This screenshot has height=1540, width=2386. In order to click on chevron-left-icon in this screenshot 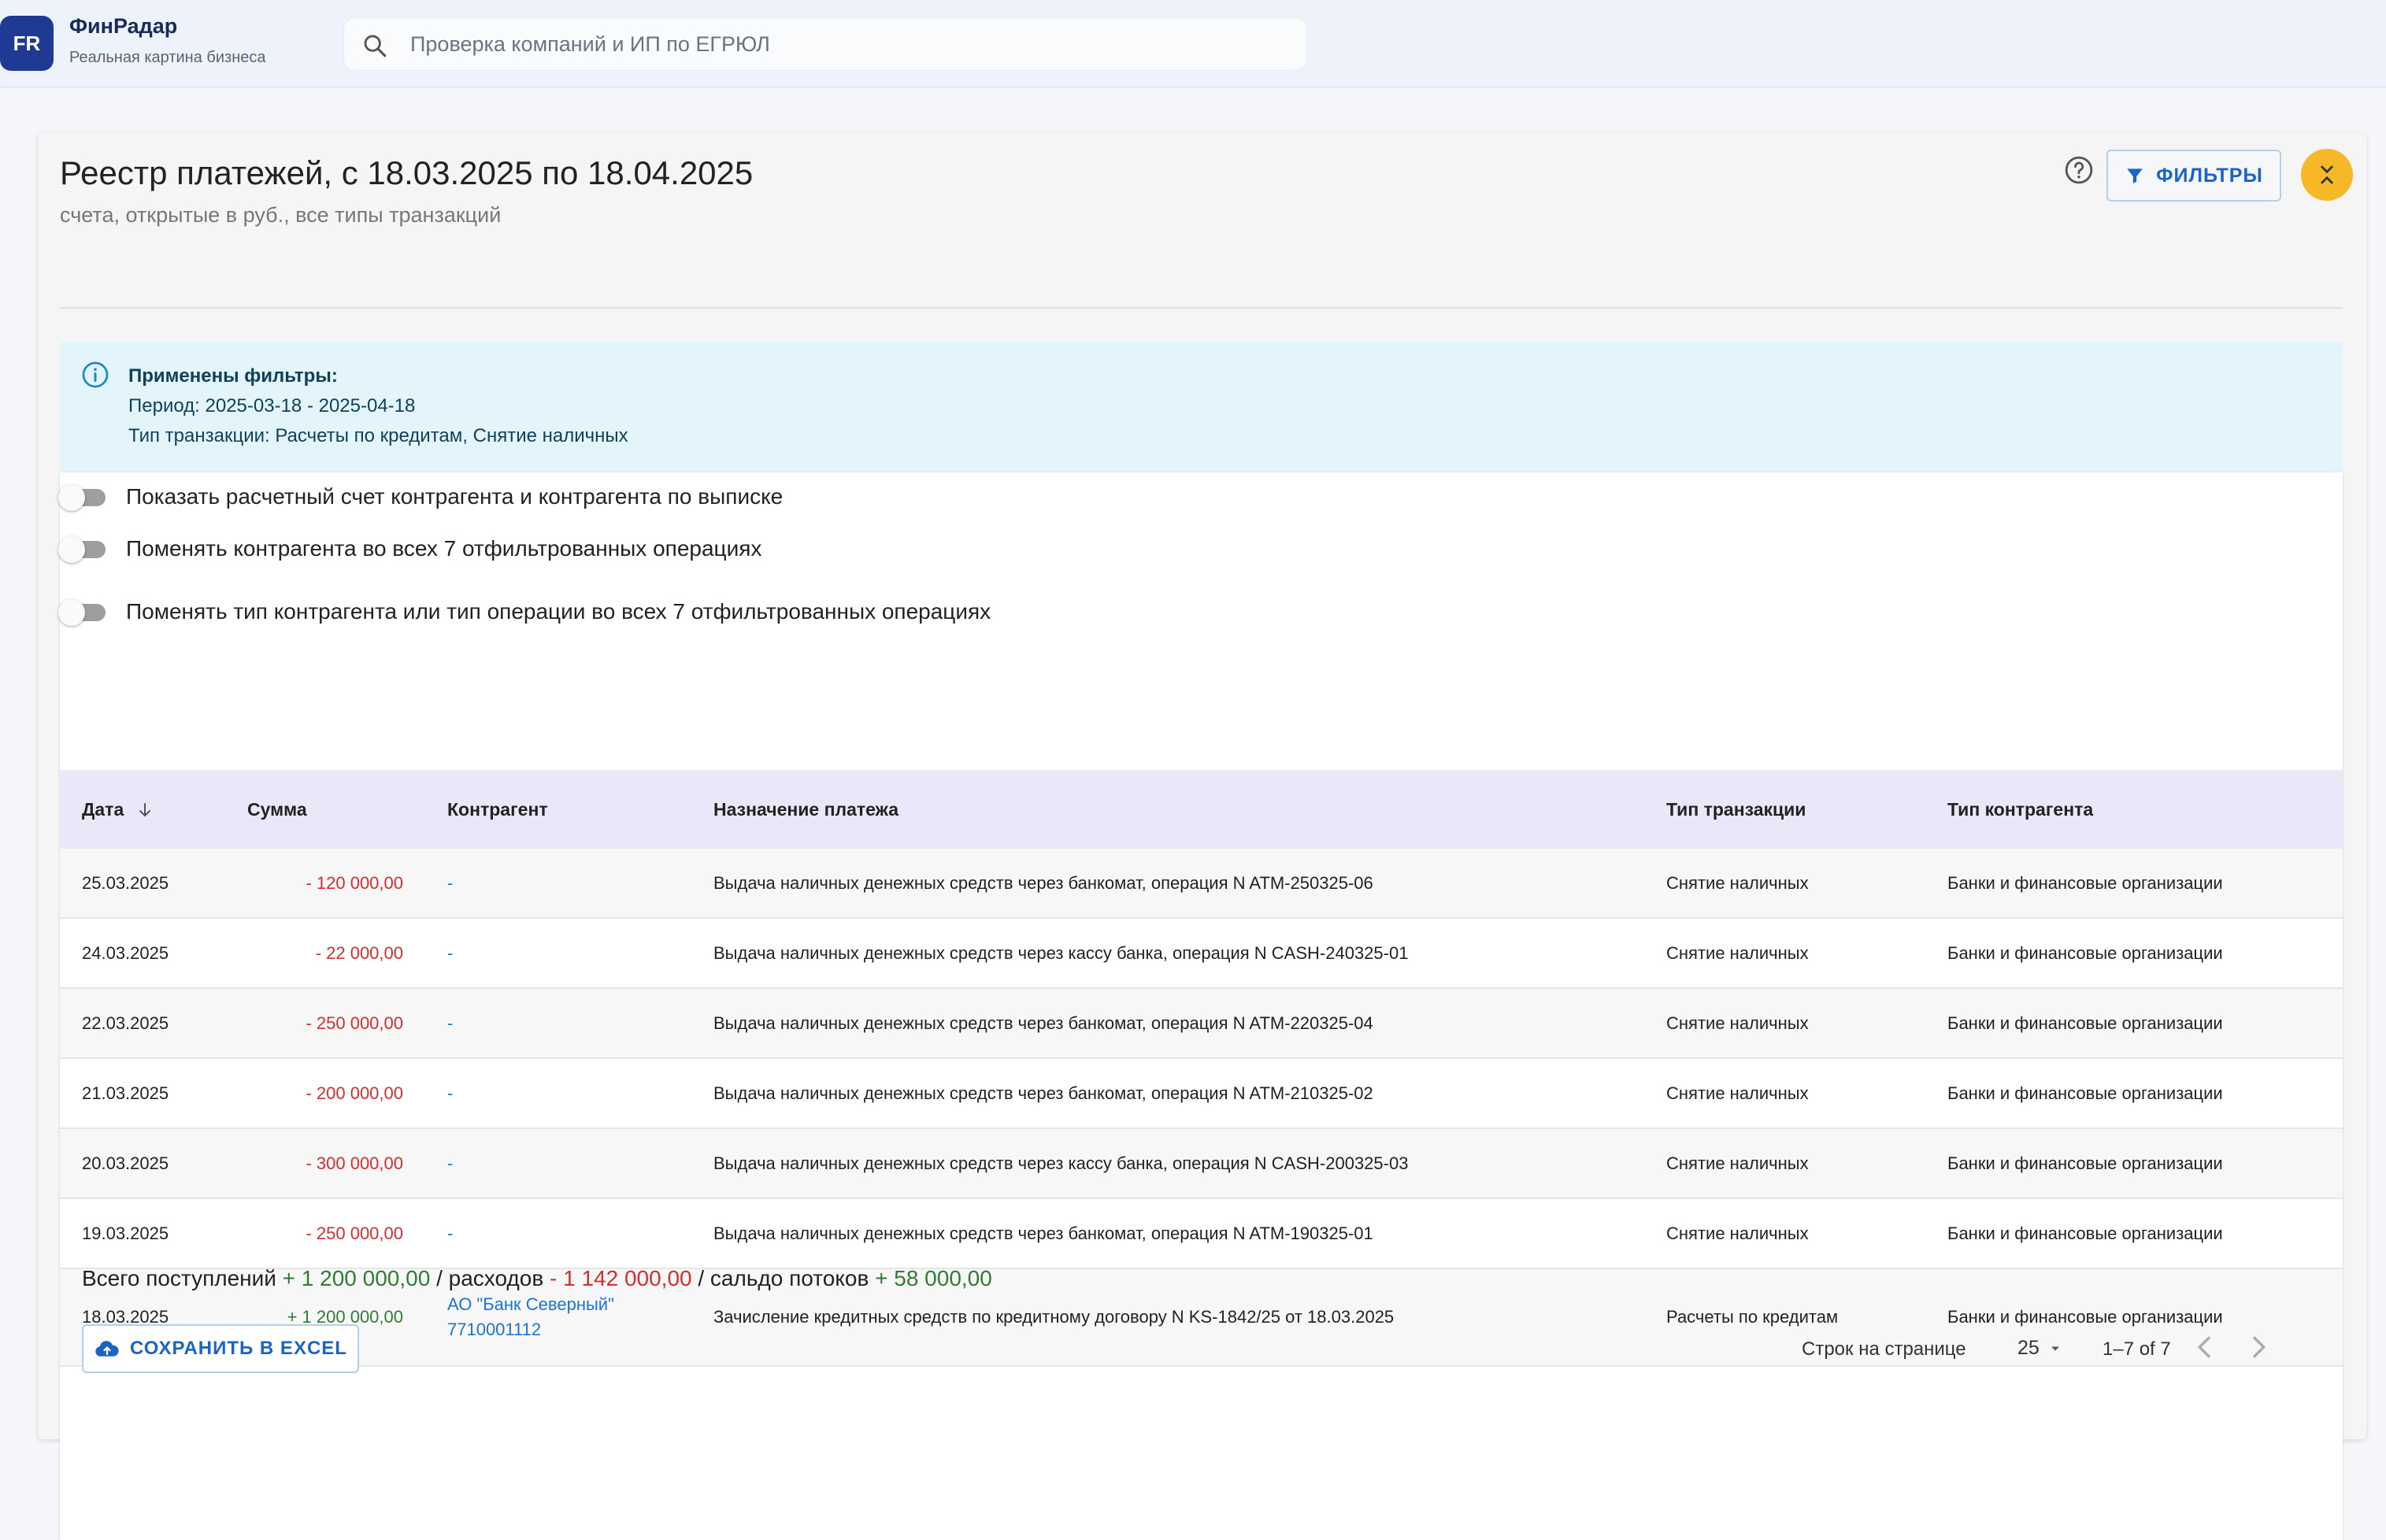, I will do `click(2205, 1347)`.